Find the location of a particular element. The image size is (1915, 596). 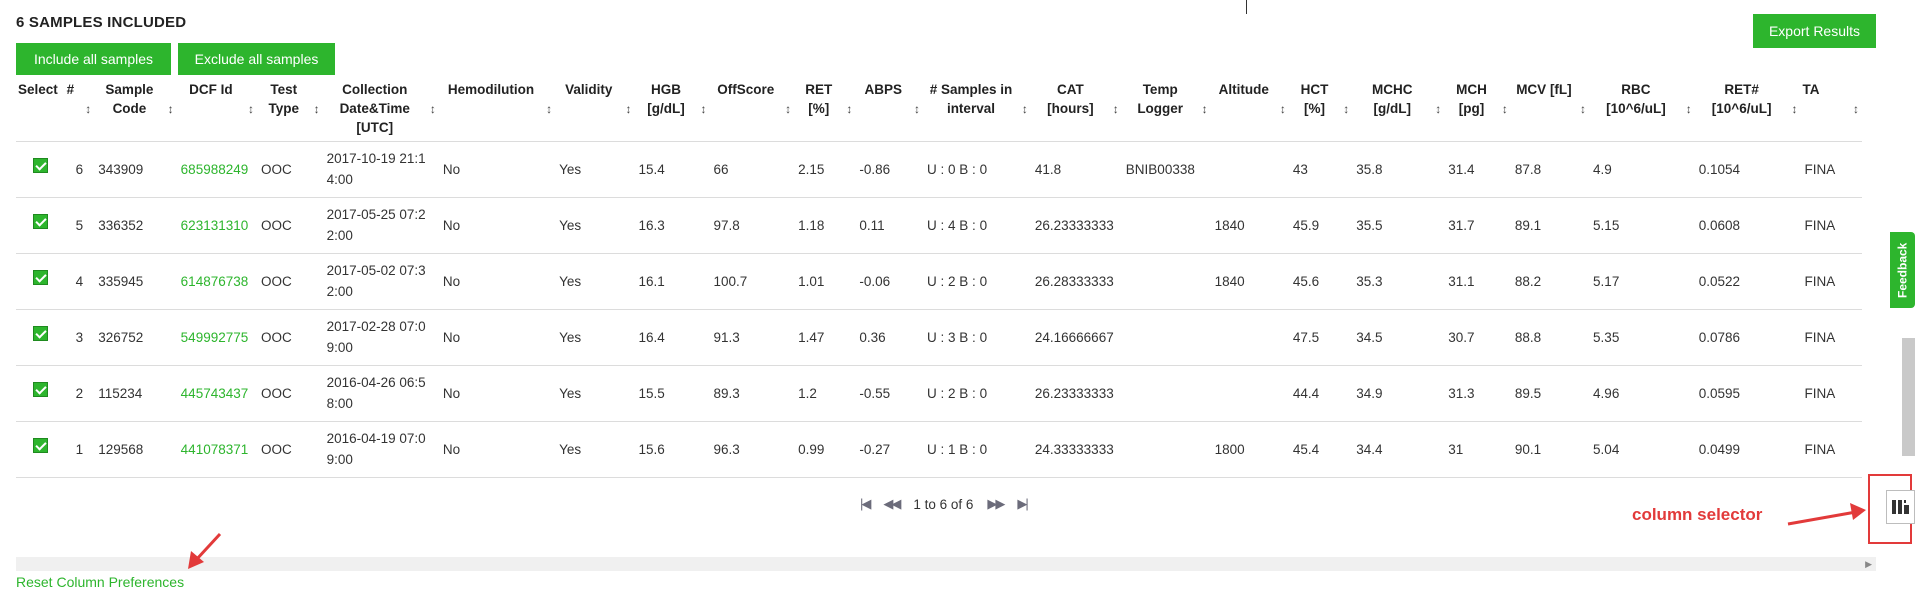

cell-dcf-id: 445743437 is located at coordinates (217, 393).